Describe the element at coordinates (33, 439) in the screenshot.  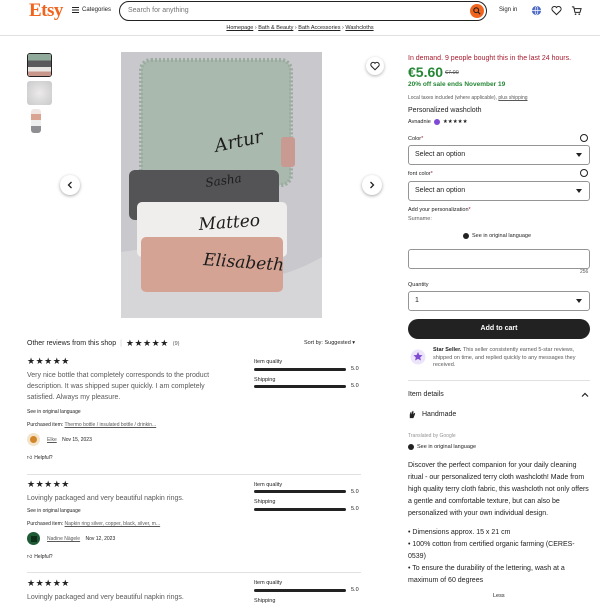
I see `avatar` at that location.